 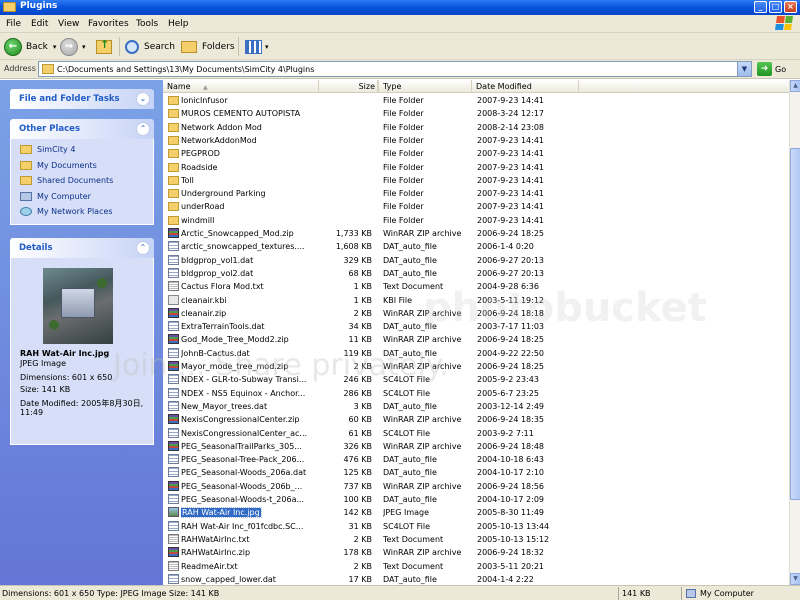 What do you see at coordinates (425, 86) in the screenshot?
I see `column-header-type: Type` at bounding box center [425, 86].